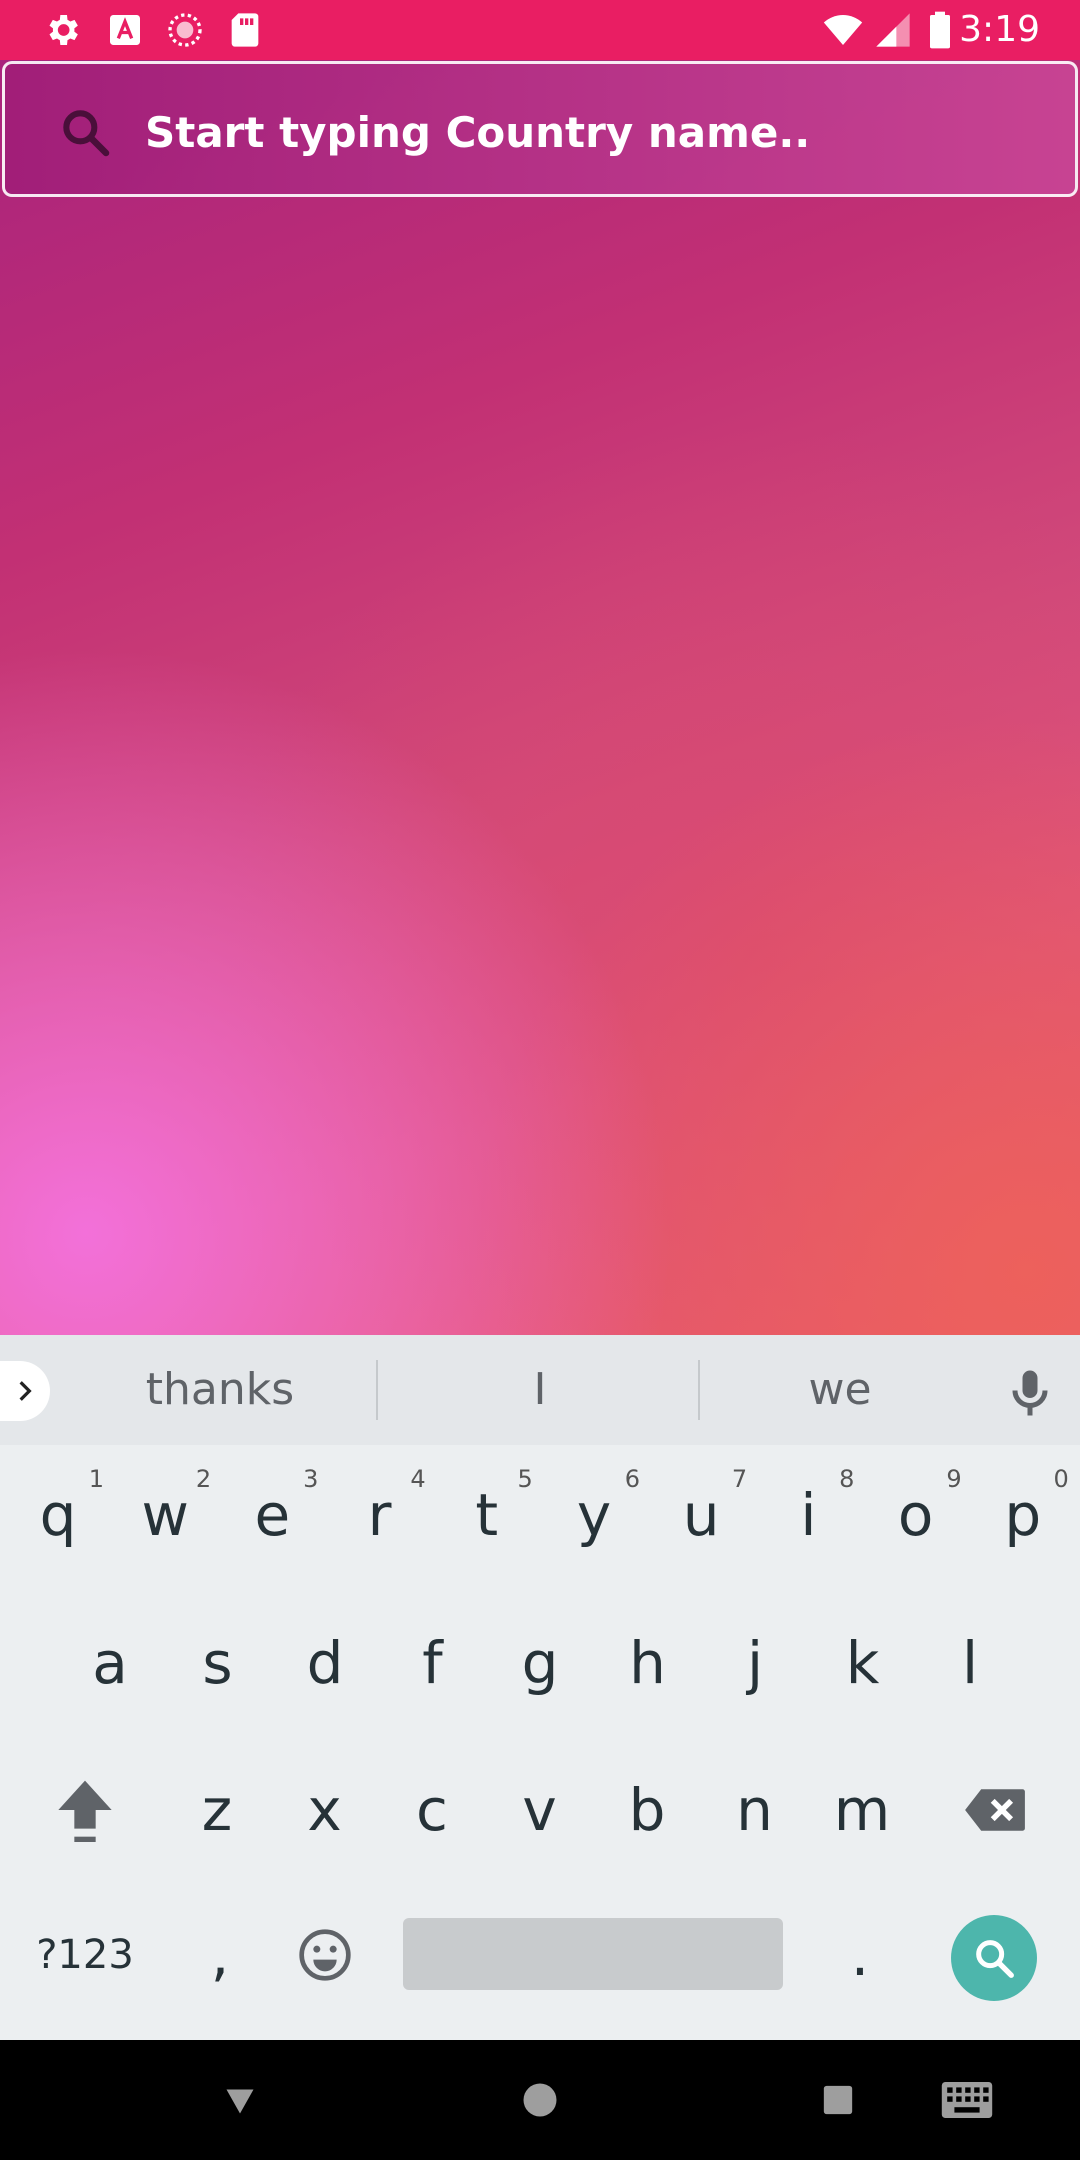  Describe the element at coordinates (999, 29) in the screenshot. I see `clock: 3:19` at that location.